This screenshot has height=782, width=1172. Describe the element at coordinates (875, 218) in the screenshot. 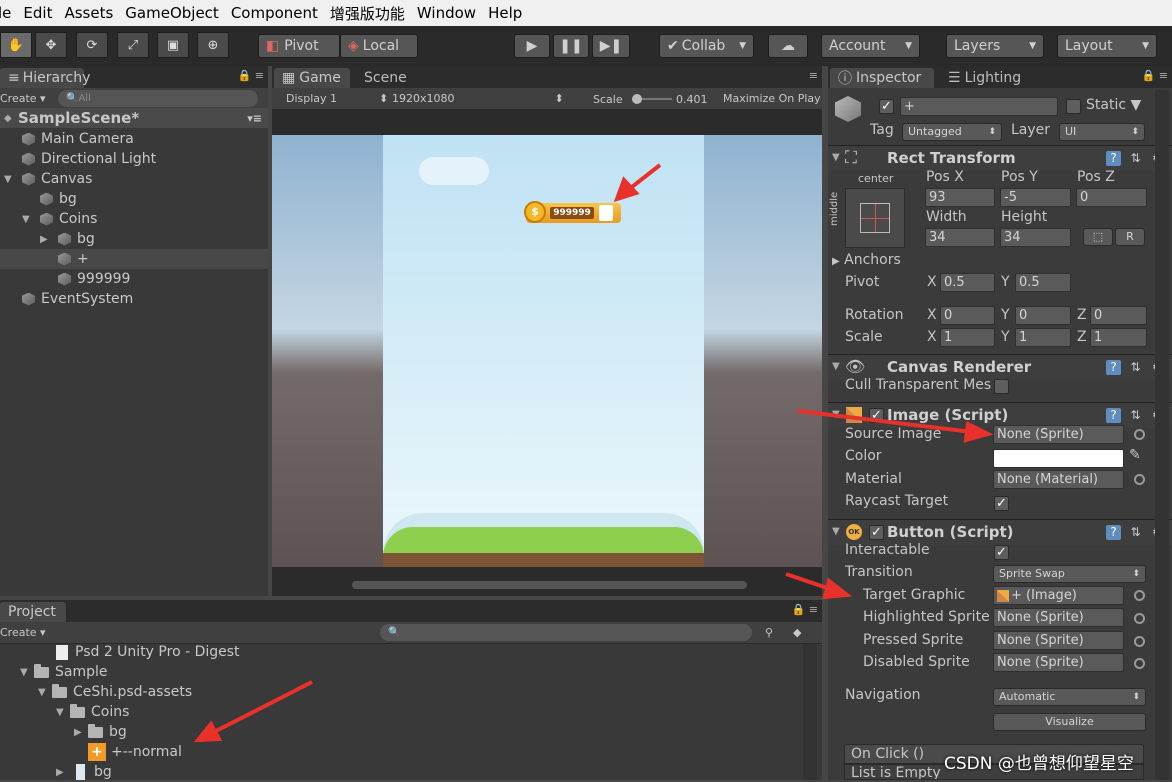

I see `anchor-presets-button` at that location.